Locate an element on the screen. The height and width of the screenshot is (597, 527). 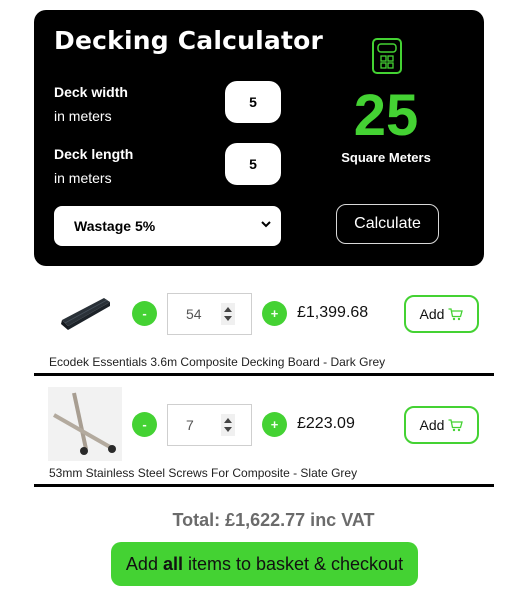
calculate-button: Calculate is located at coordinates (387, 224).